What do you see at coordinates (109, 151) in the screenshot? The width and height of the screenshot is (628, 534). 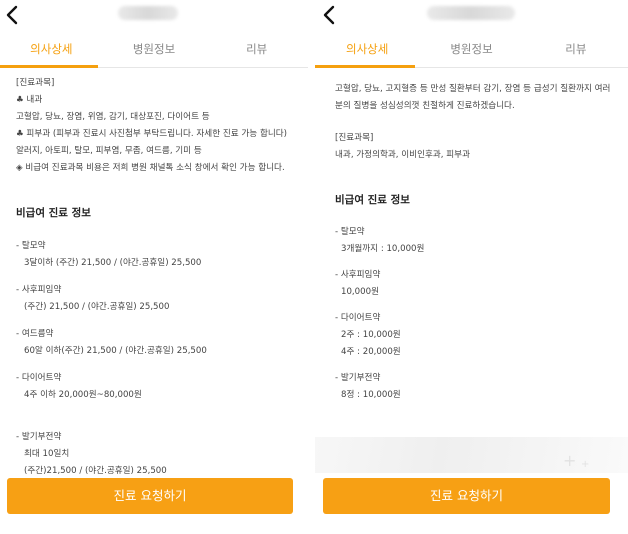 I see `dept-line: 알러지, 아토피, 탈모, 피부염, 무좀, 여드름, 기미 등` at bounding box center [109, 151].